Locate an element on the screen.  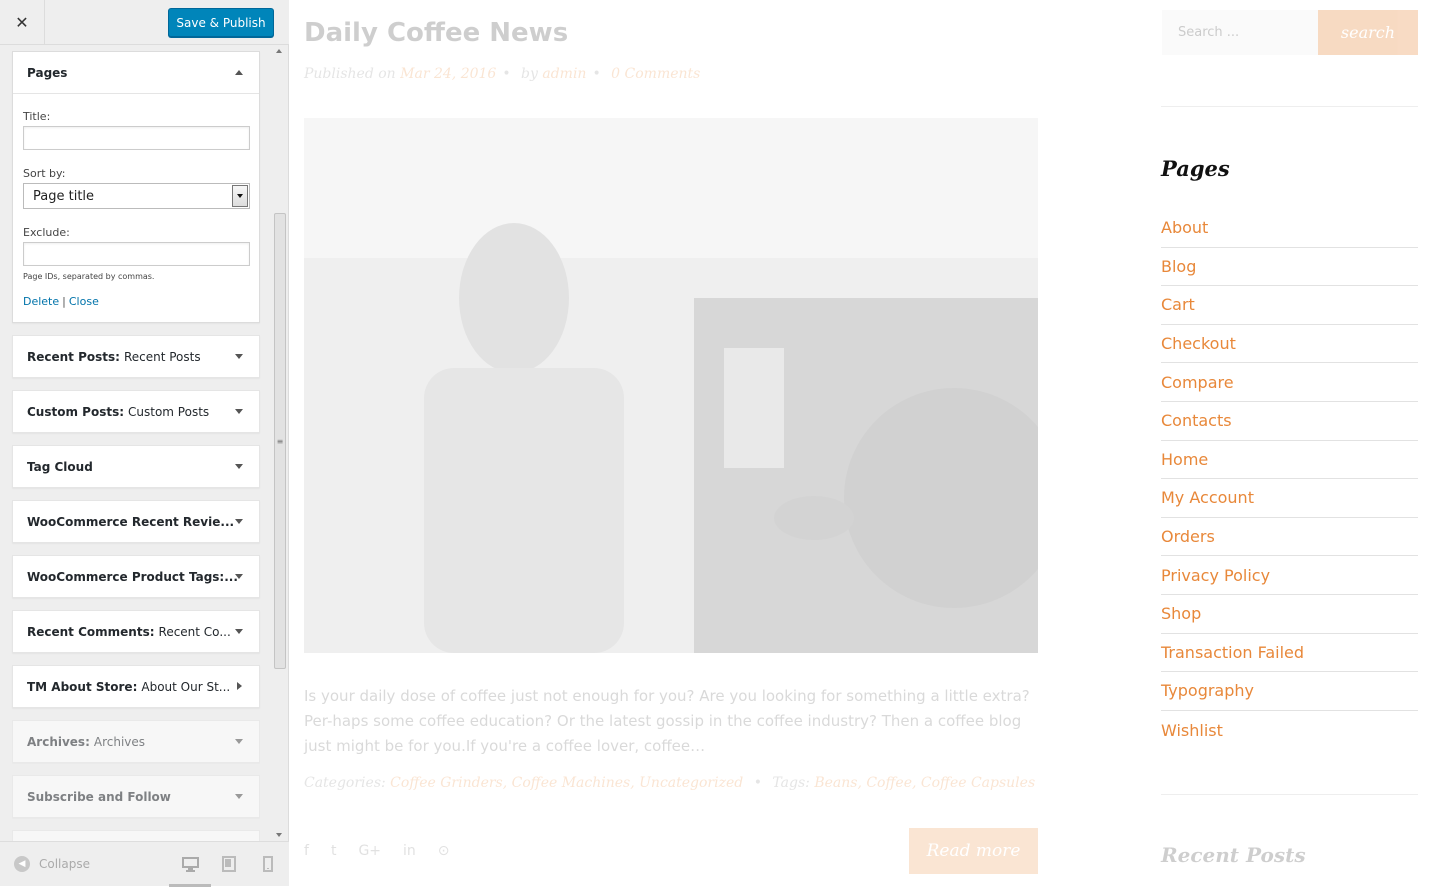
page-link-privacy-policy: Privacy Policy is located at coordinates (1289, 575).